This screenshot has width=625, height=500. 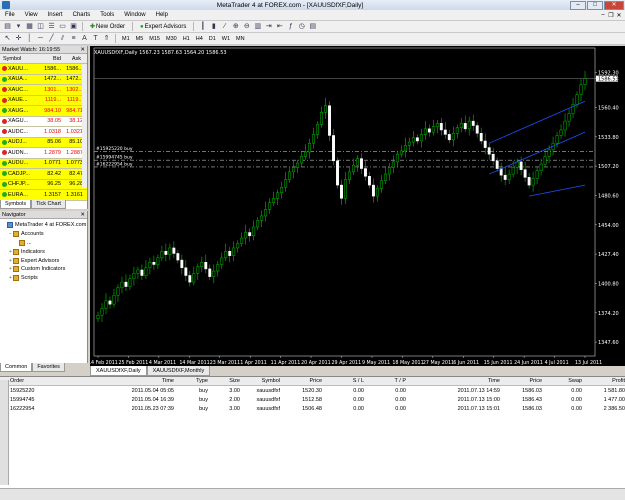 What do you see at coordinates (191, 381) in the screenshot?
I see `terminal-col-header: Type` at bounding box center [191, 381].